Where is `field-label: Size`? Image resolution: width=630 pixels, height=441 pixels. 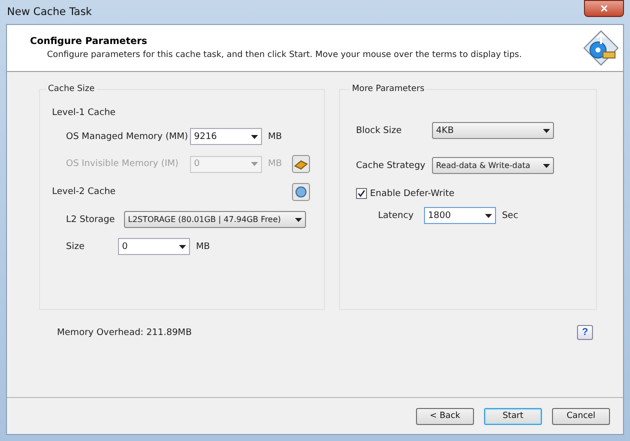 field-label: Size is located at coordinates (76, 247).